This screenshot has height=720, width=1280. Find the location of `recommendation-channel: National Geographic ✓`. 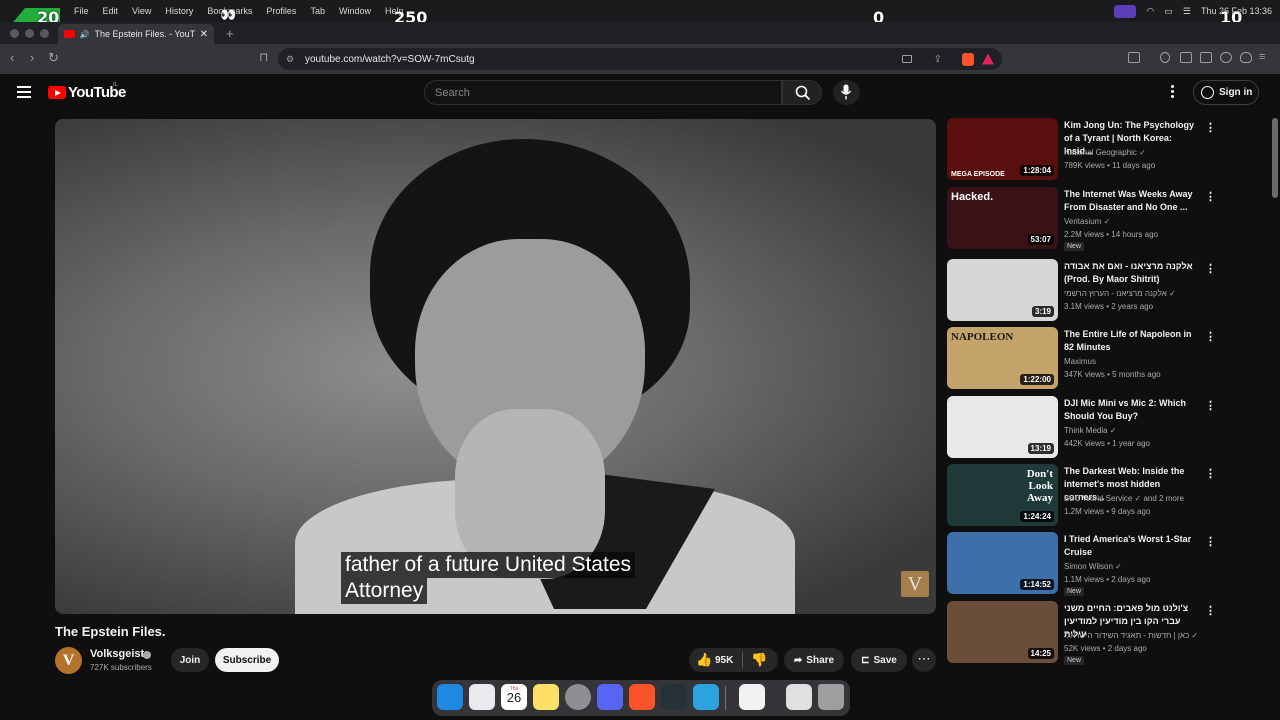

recommendation-channel: National Geographic ✓ is located at coordinates (1105, 152).